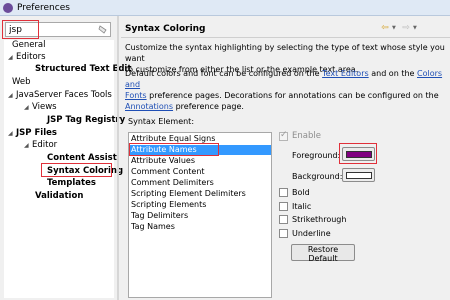  Describe the element at coordinates (285, 106) in the screenshot. I see `description-line: Annotations preference page.` at that location.